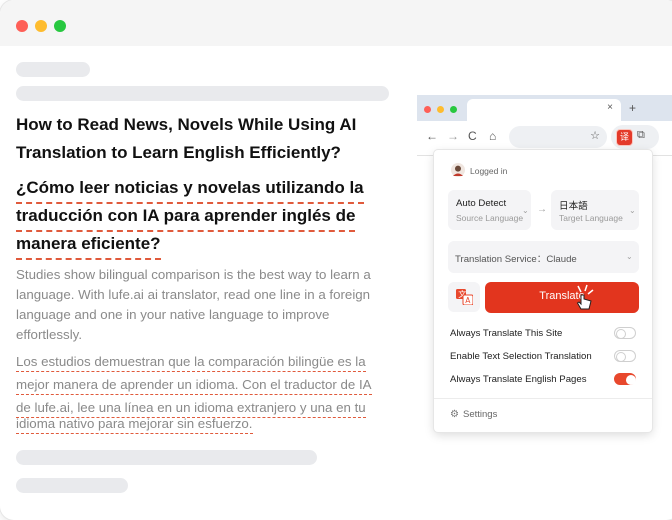 This screenshot has width=672, height=520. Describe the element at coordinates (641, 135) in the screenshot. I see `puzzle-icon: ⧉` at that location.